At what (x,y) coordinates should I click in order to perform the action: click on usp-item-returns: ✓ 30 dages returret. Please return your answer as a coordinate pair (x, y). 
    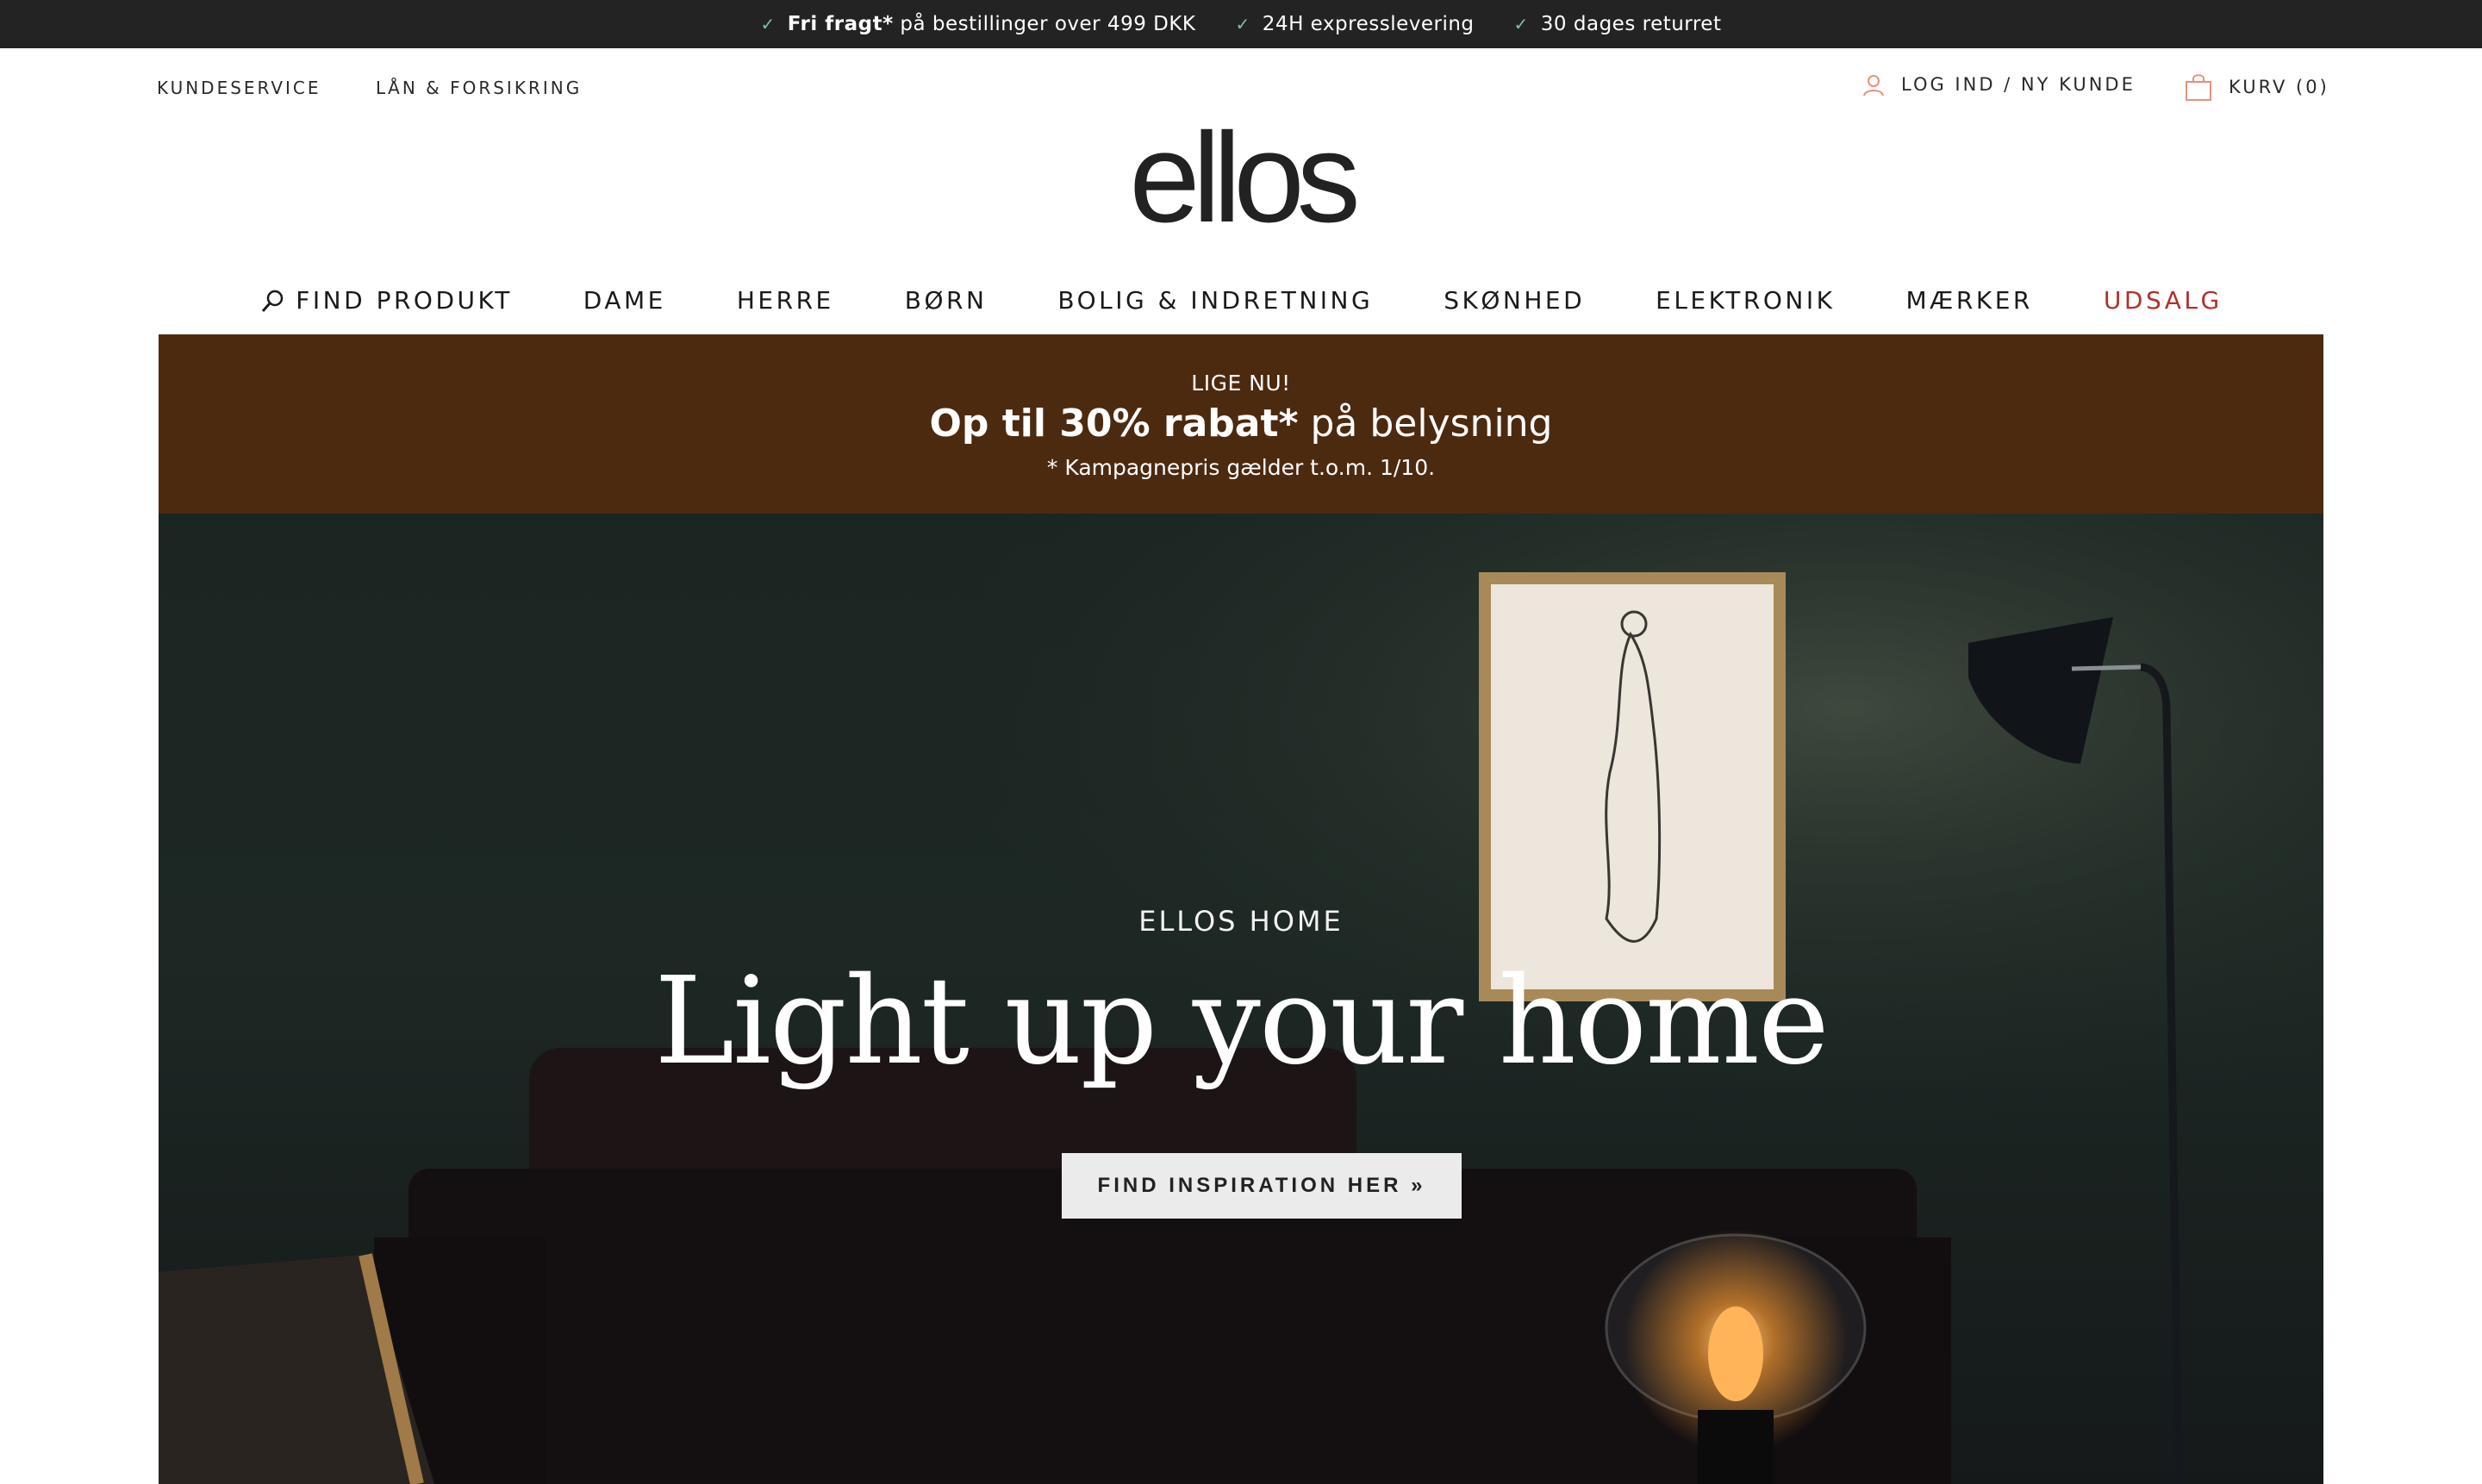
    Looking at the image, I should click on (1618, 24).